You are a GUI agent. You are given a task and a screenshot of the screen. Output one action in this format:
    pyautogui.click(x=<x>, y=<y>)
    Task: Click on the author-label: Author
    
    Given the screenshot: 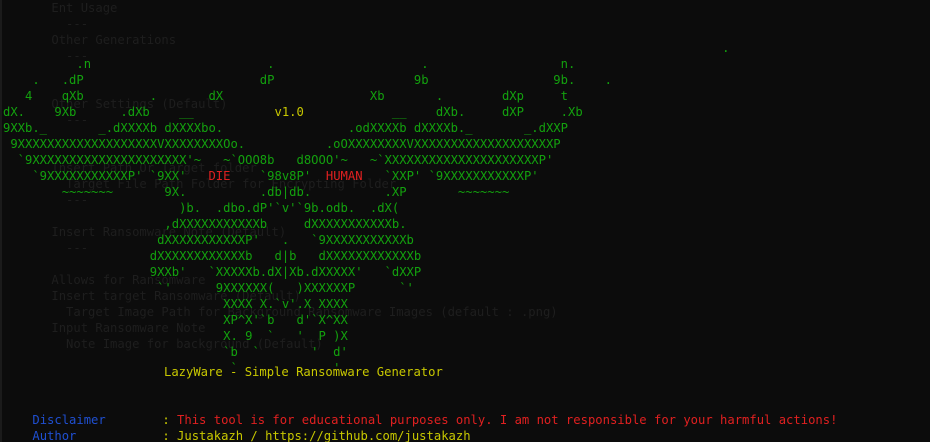 What is the action you would take?
    pyautogui.click(x=54, y=435)
    